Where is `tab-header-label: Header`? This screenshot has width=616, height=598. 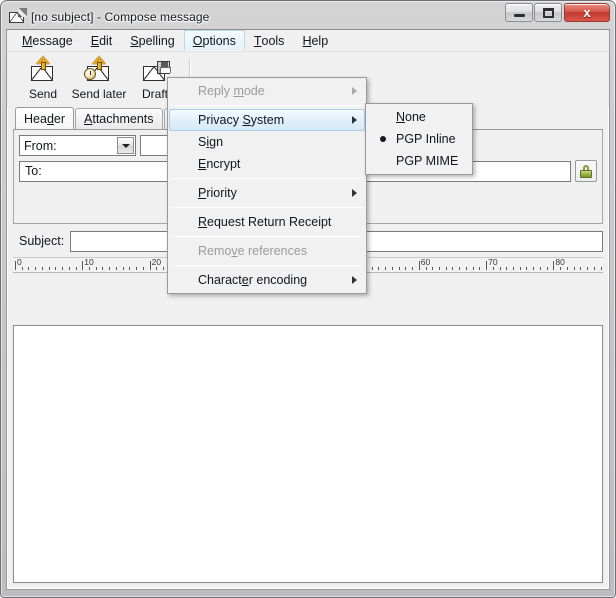
tab-header-label: Header is located at coordinates (45, 118).